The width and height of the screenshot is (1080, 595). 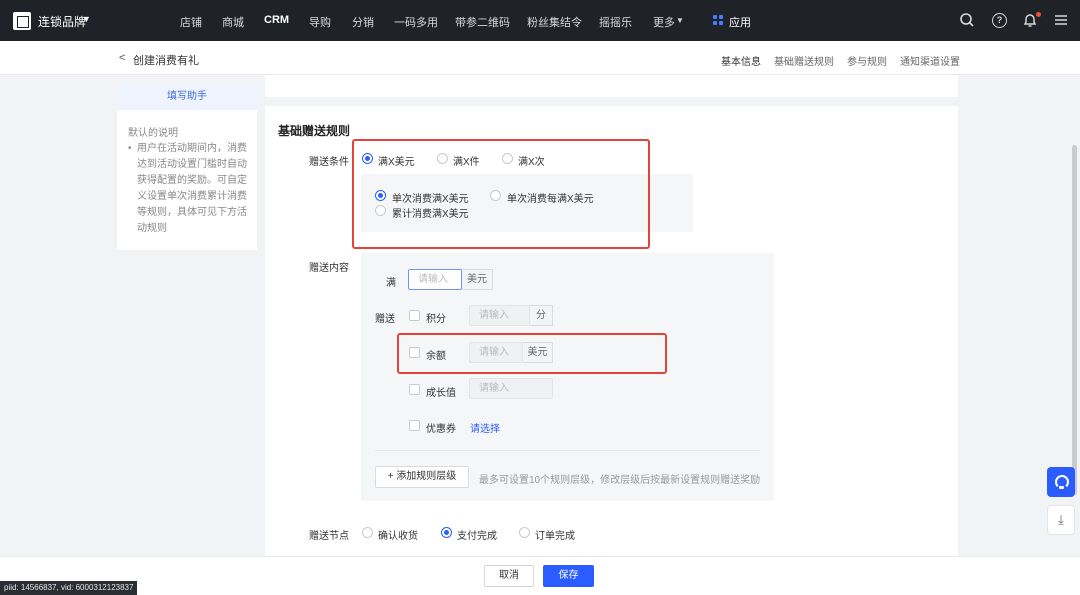 I want to click on growth-label: 成长值, so click(x=441, y=391).